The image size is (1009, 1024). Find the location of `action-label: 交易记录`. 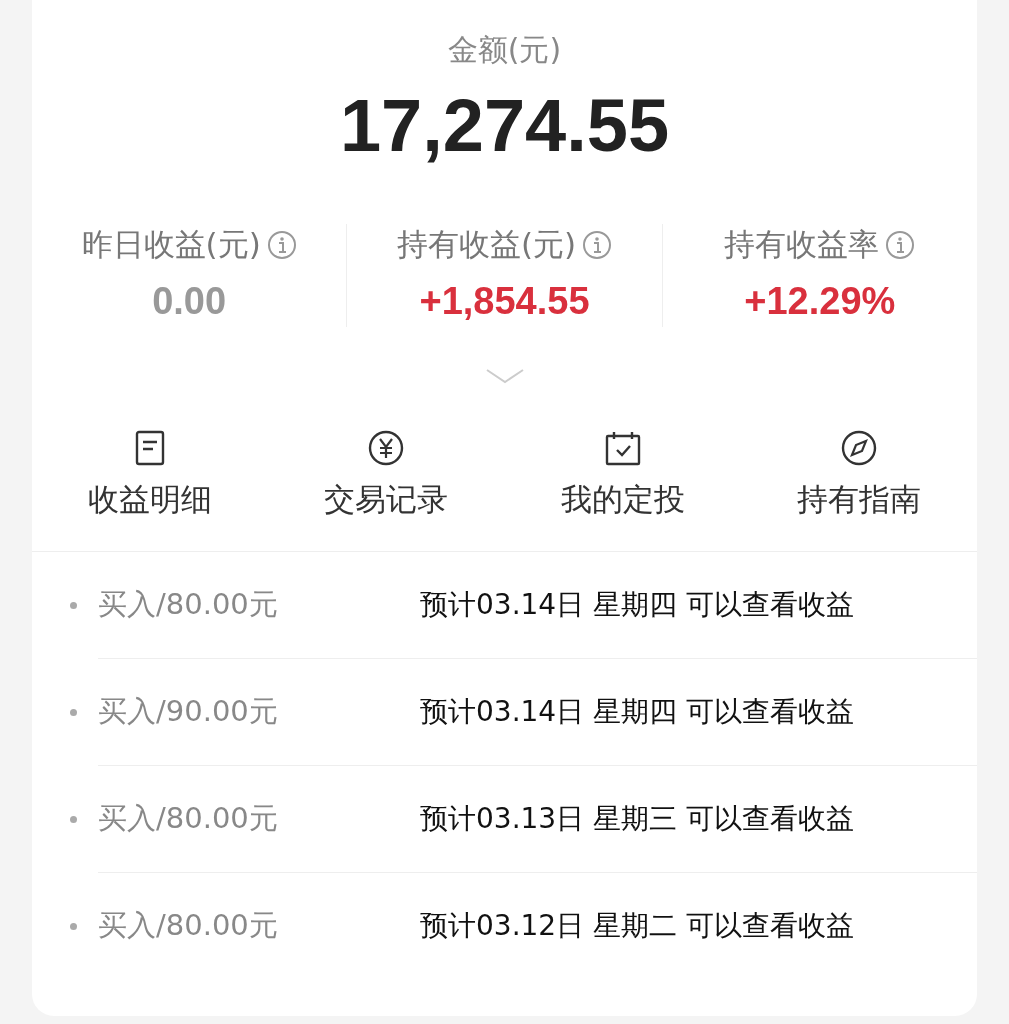

action-label: 交易记录 is located at coordinates (386, 500).